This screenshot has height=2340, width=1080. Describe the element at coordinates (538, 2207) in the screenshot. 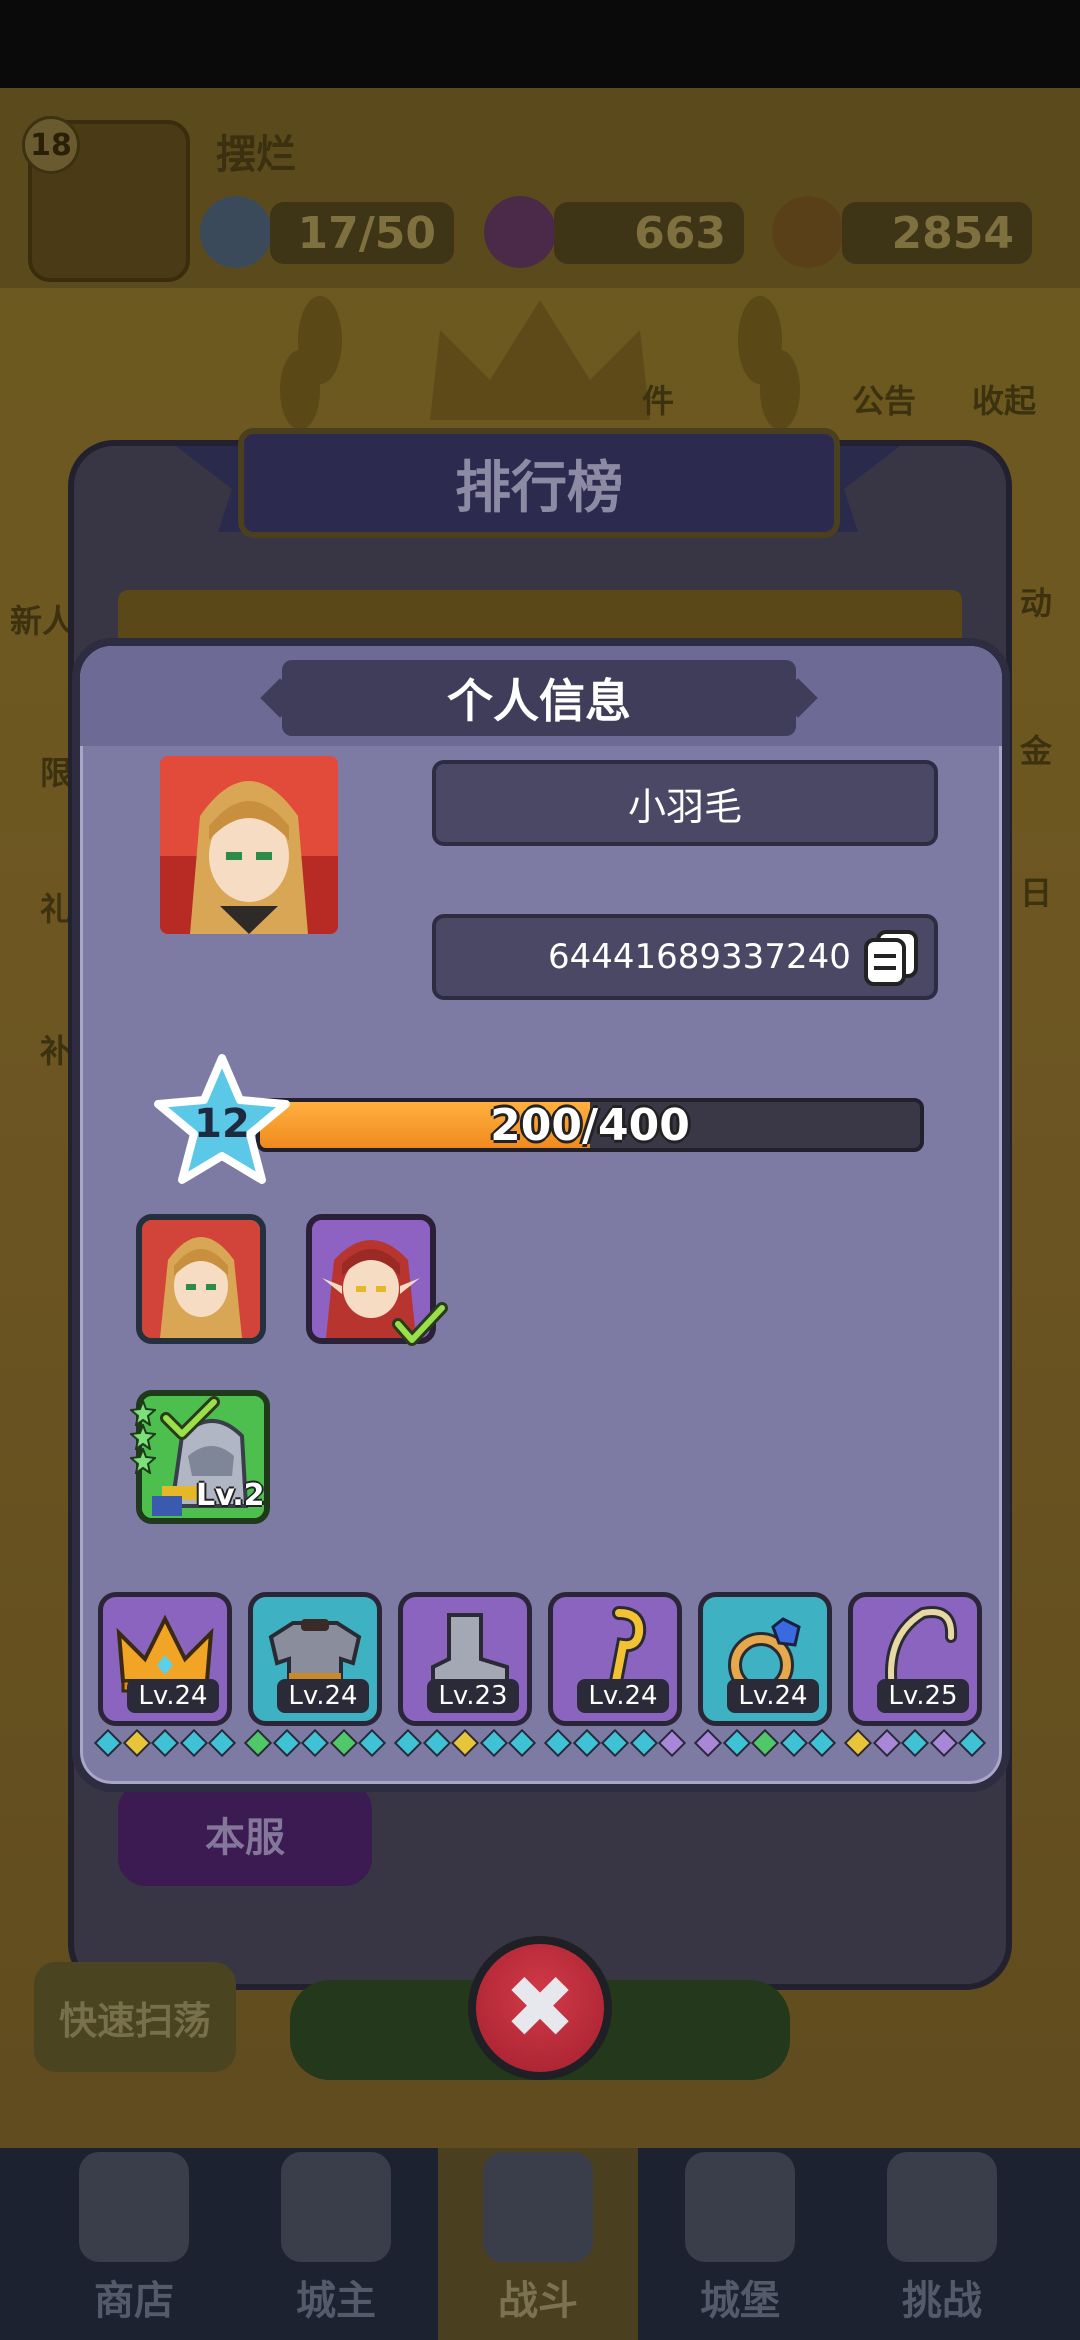

I see `swords-icon` at that location.